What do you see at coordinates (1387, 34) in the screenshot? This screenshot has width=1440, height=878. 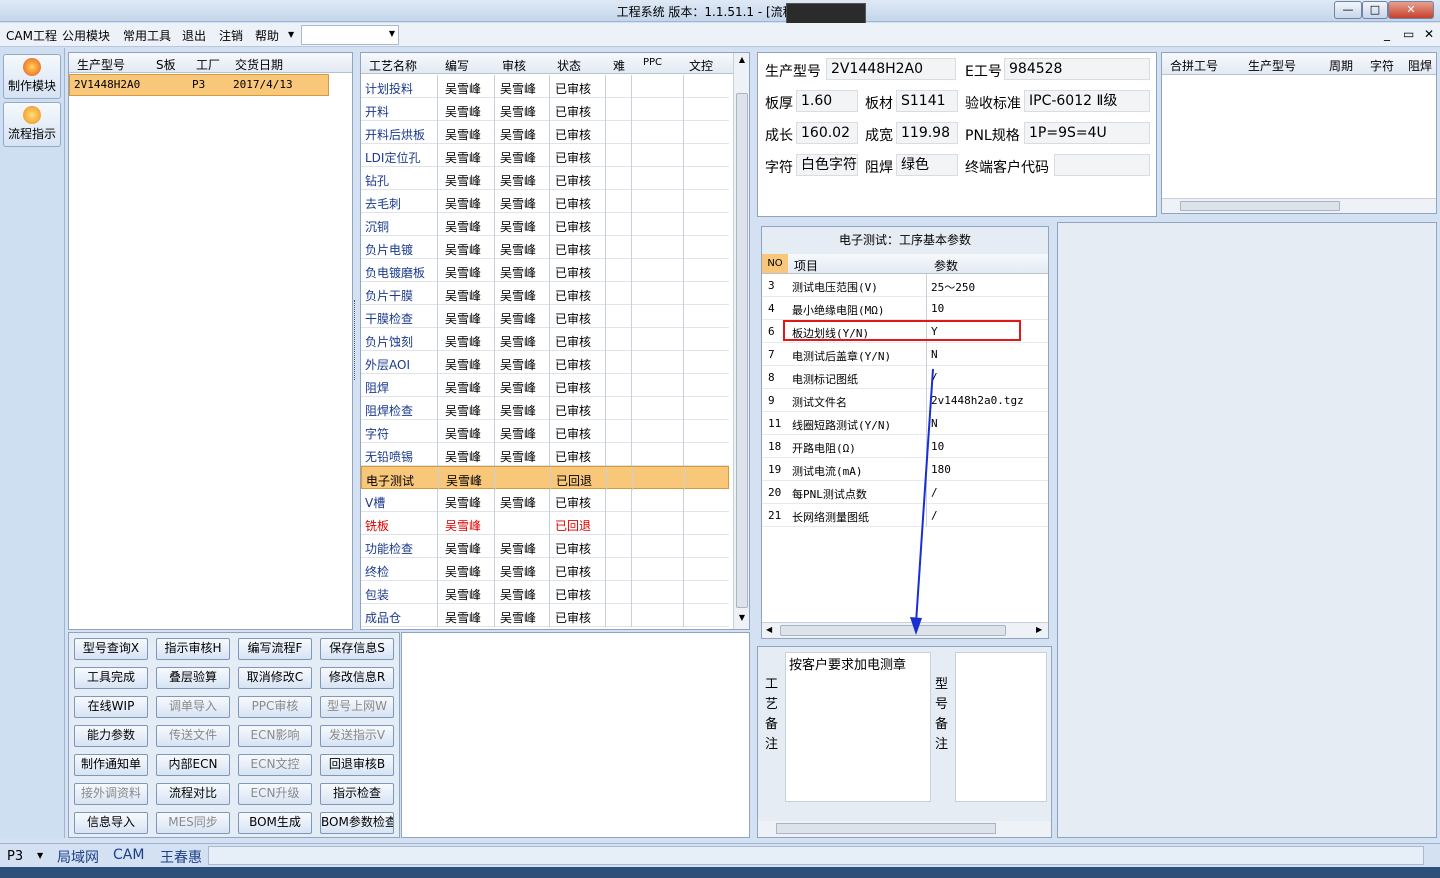 I see `mdi-minimize-button: _` at bounding box center [1387, 34].